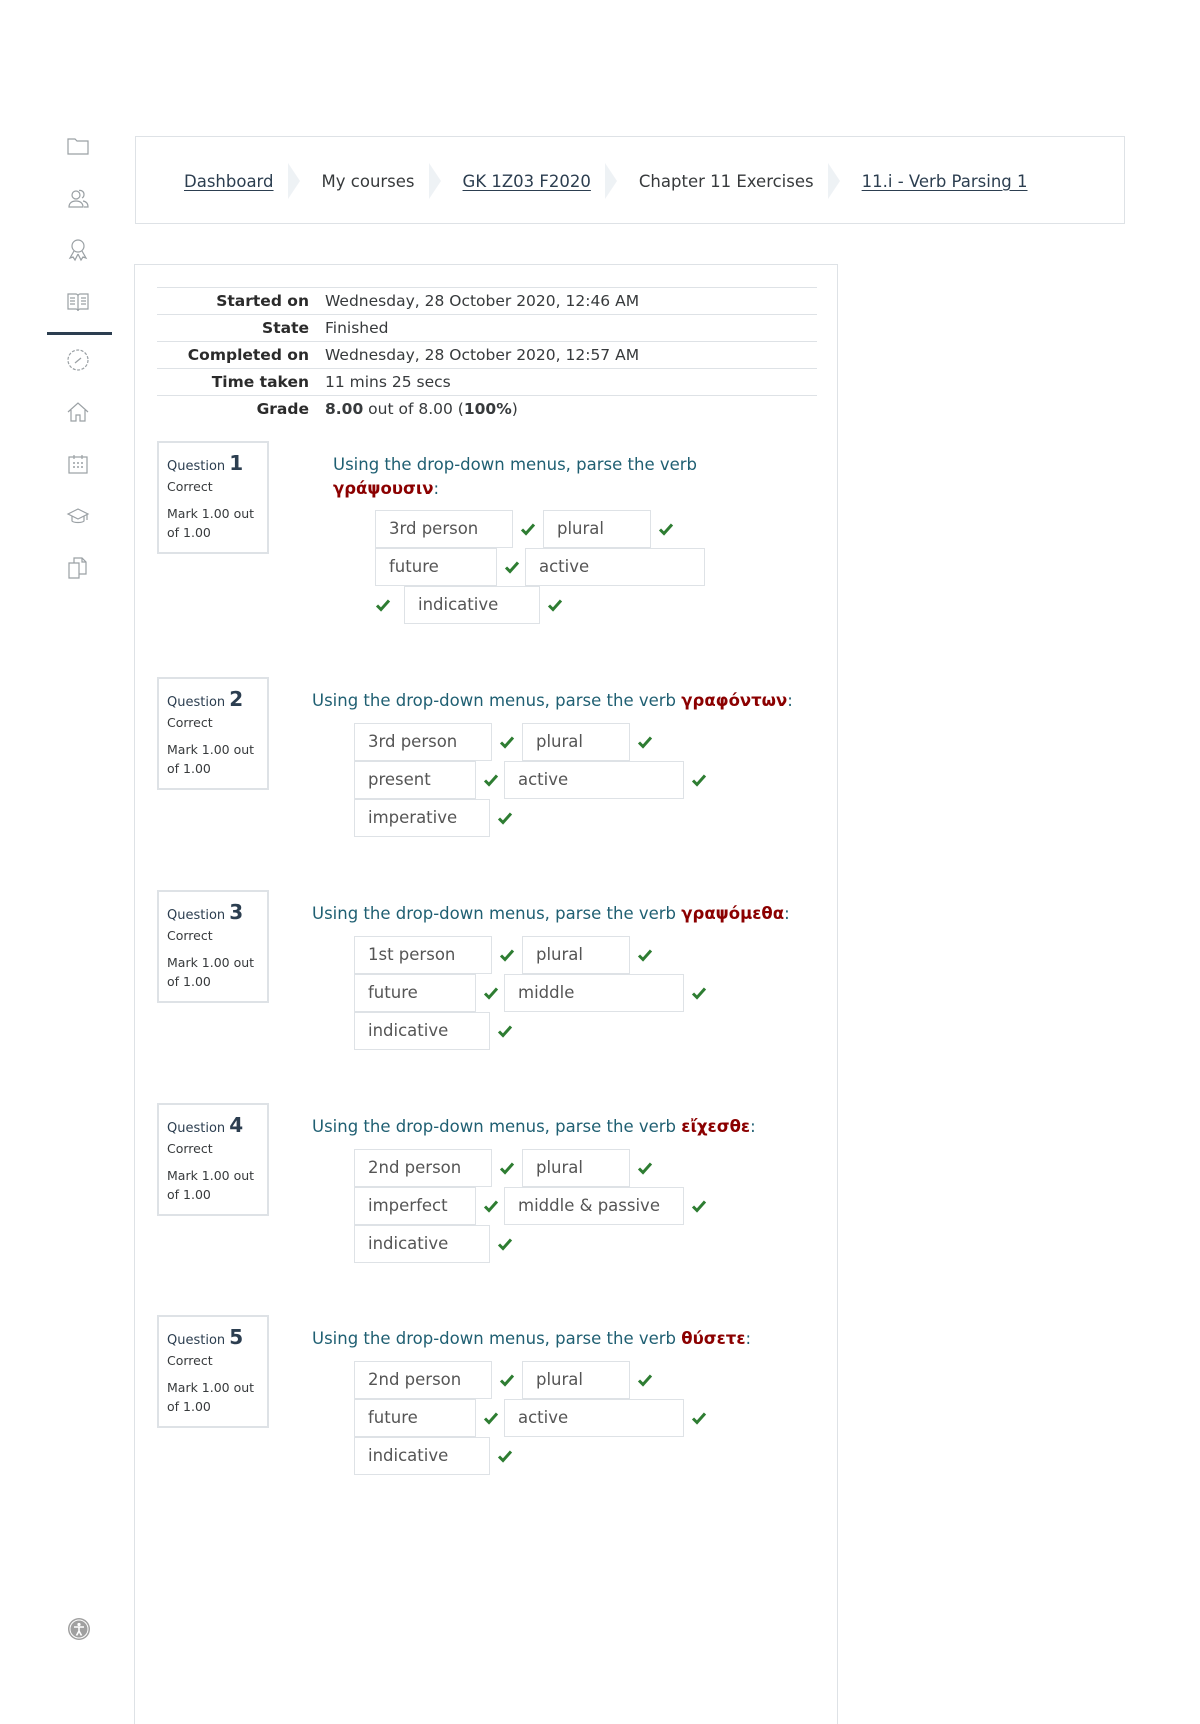 The image size is (1200, 1724). What do you see at coordinates (236, 1337) in the screenshot?
I see `question-number-value: 5` at bounding box center [236, 1337].